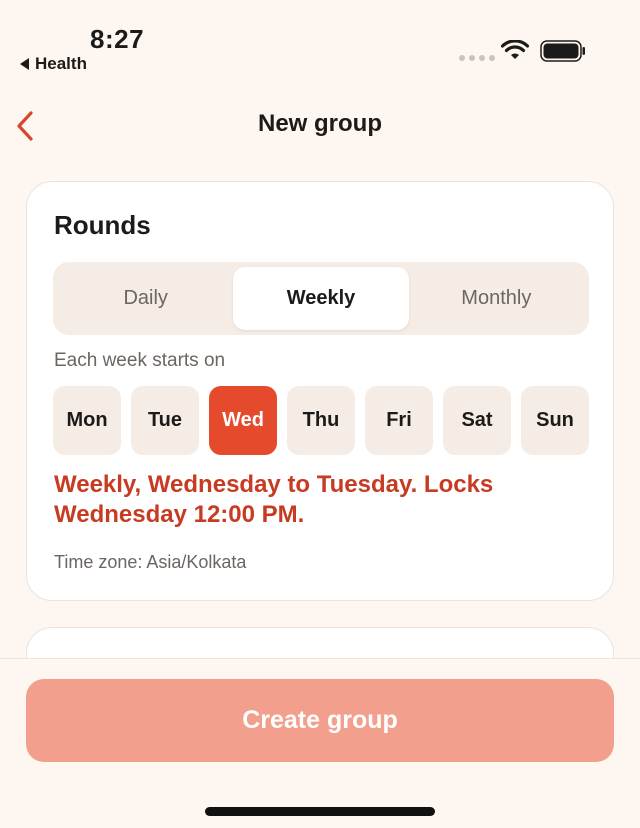 This screenshot has width=640, height=828. I want to click on frequency-option-daily: Daily, so click(145, 298).